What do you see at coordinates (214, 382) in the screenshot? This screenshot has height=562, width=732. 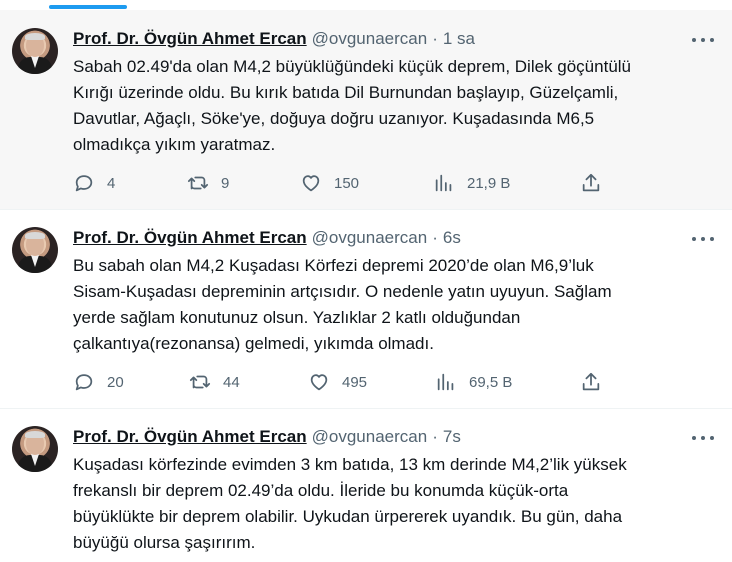 I see `retweet-button: 44` at bounding box center [214, 382].